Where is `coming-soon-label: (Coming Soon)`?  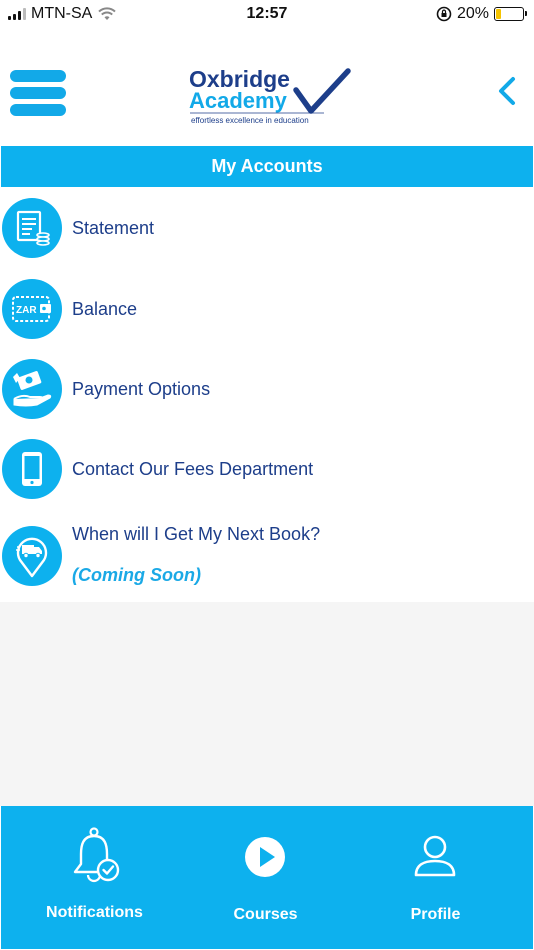 coming-soon-label: (Coming Soon) is located at coordinates (136, 575).